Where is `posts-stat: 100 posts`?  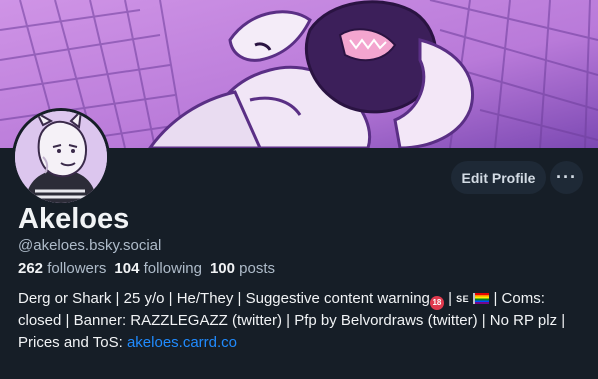
posts-stat: 100 posts is located at coordinates (242, 269).